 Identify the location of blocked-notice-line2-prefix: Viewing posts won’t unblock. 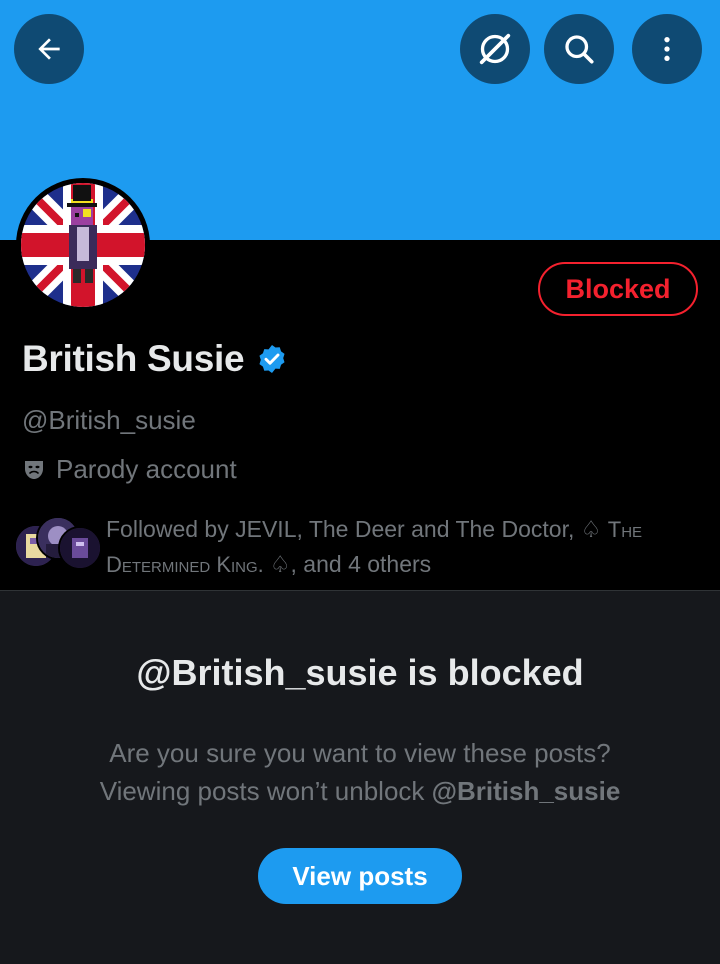
(265, 791).